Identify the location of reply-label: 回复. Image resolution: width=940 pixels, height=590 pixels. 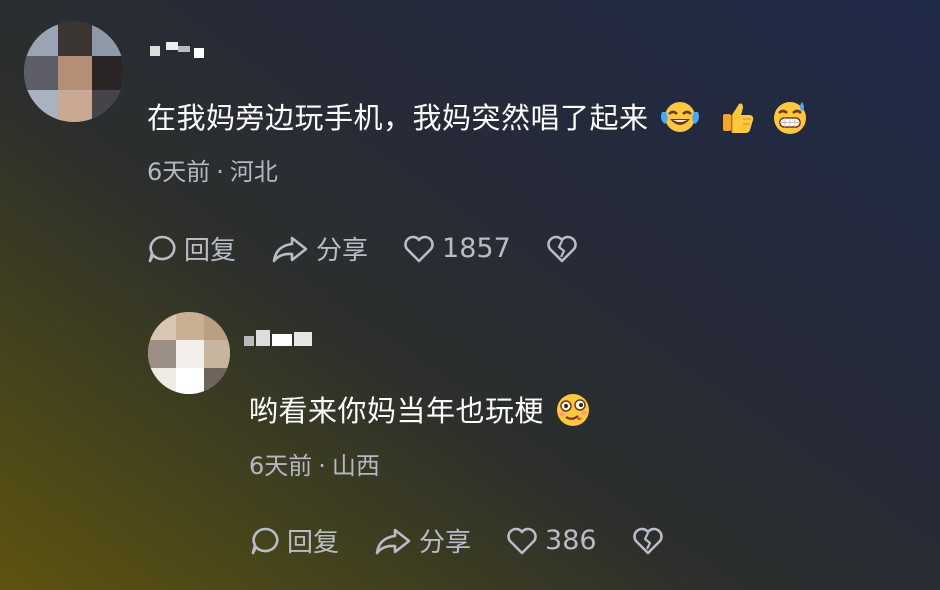
(313, 543).